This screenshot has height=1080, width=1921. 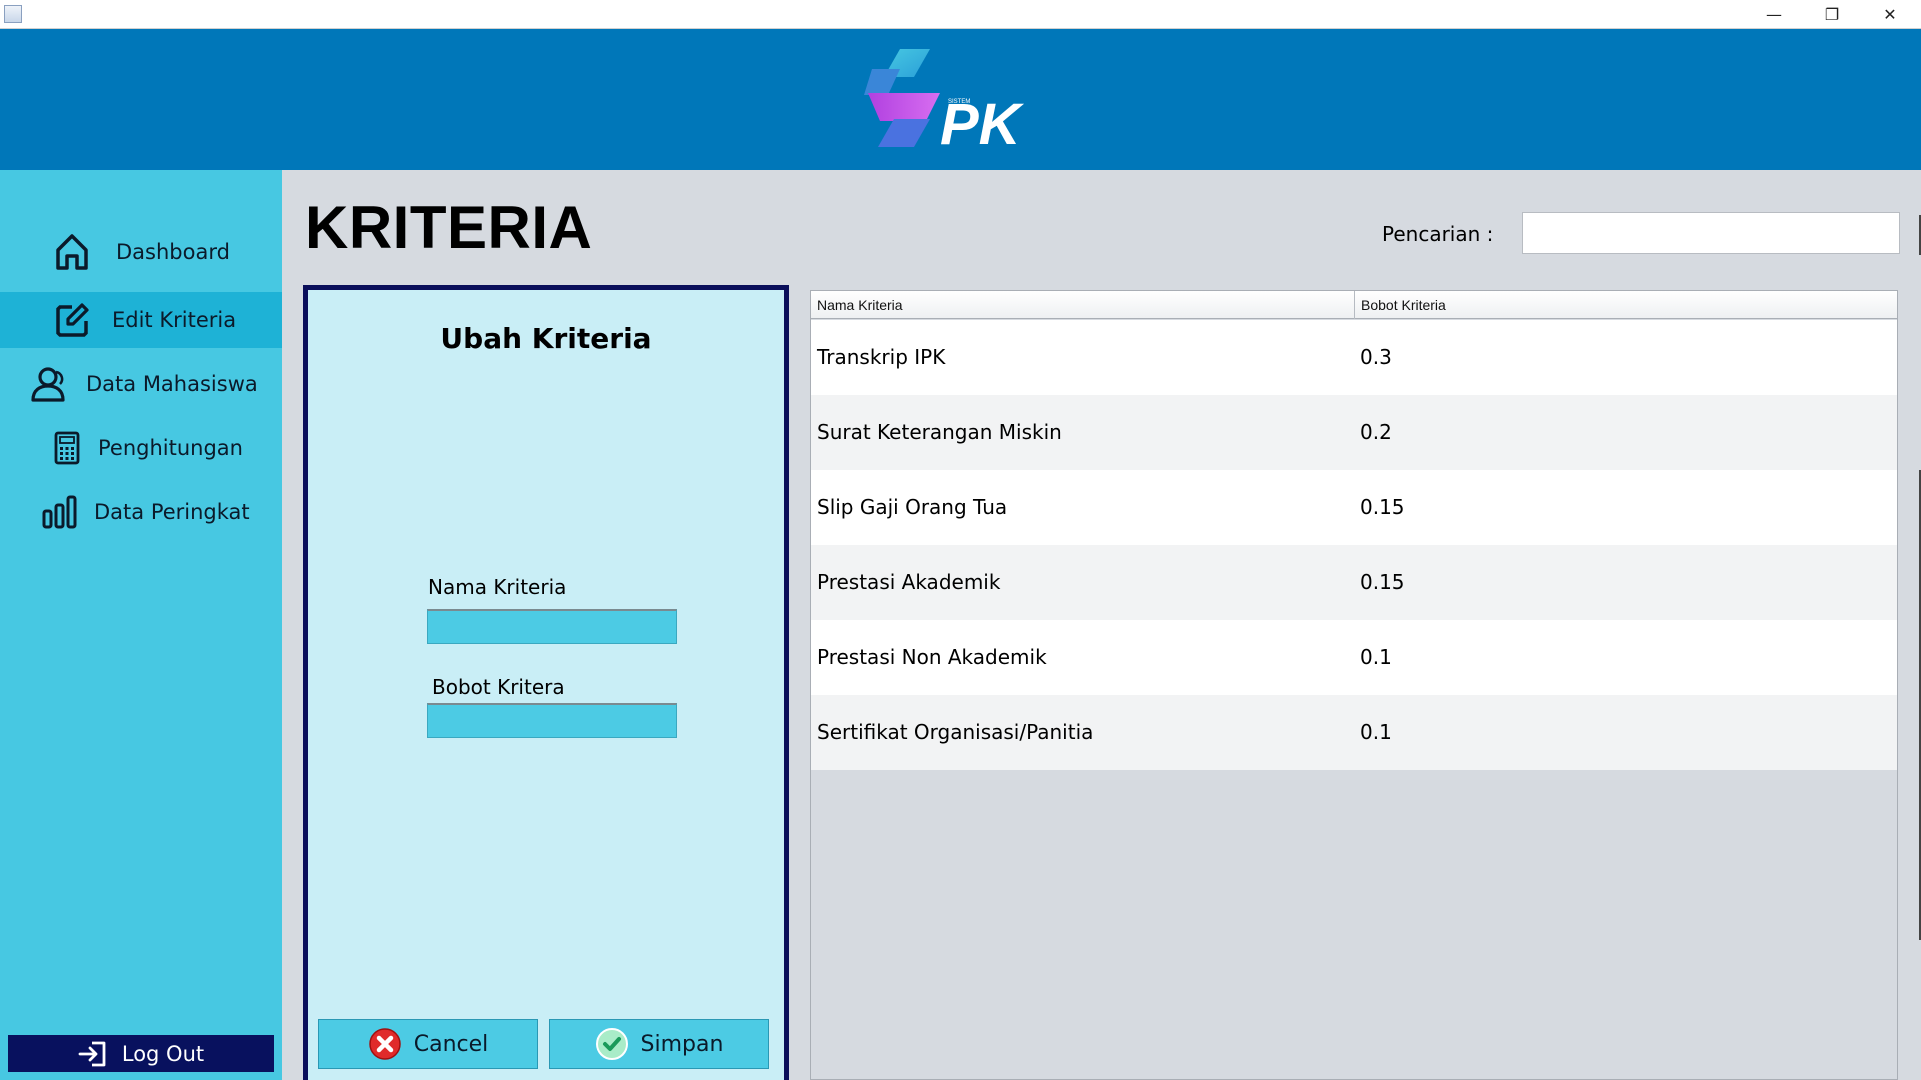 What do you see at coordinates (955, 732) in the screenshot?
I see `cell-nama: Sertifikat Organisasi/Panitia` at bounding box center [955, 732].